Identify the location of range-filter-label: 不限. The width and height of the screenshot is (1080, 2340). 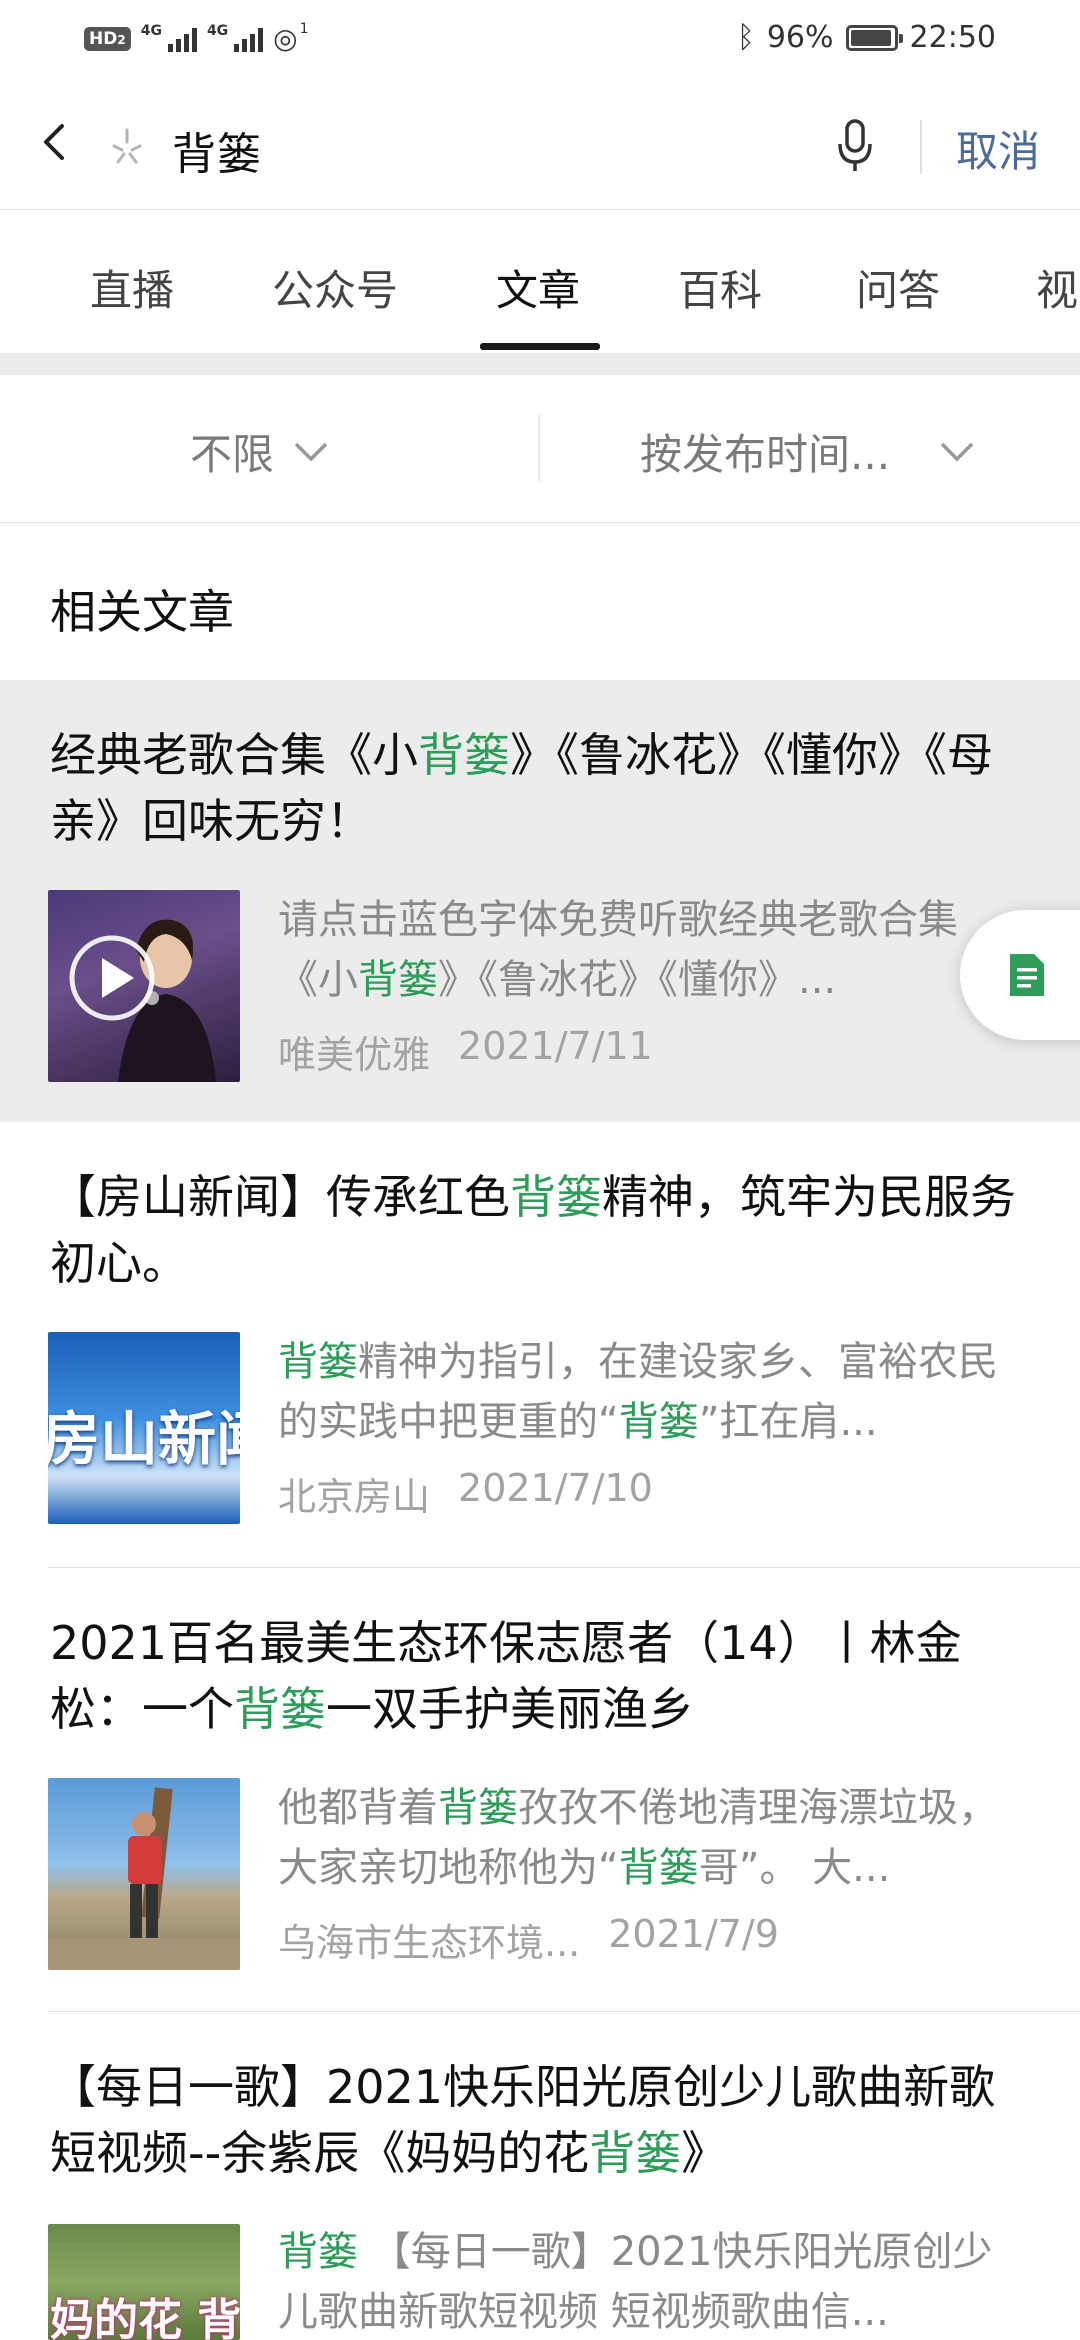
(232, 454).